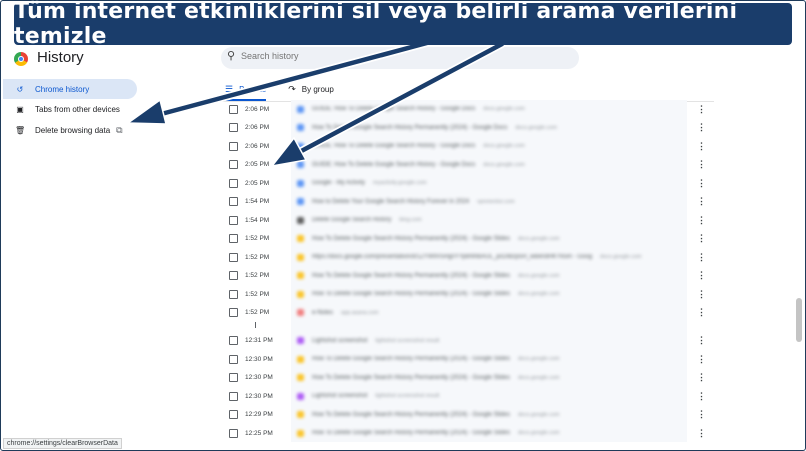  I want to click on scrollbar-track, so click(798, 274).